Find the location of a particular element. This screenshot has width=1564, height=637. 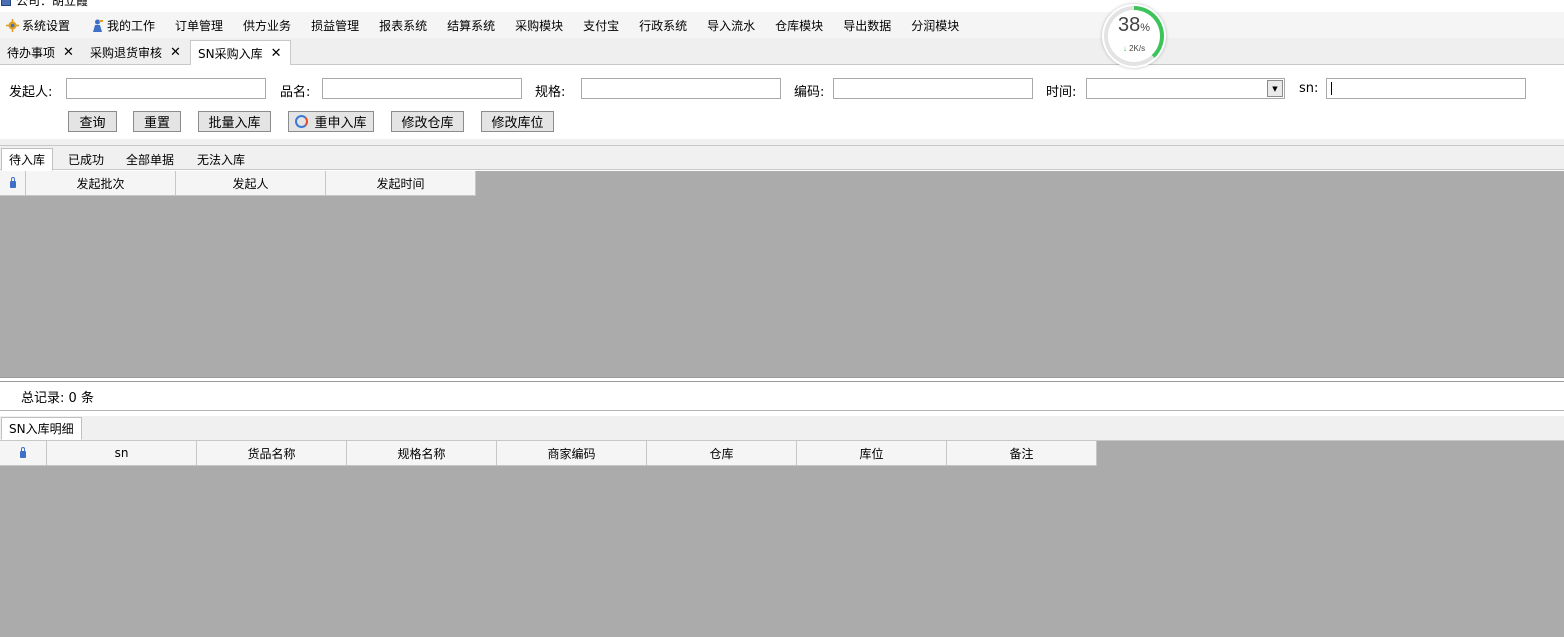

menu-system-settings: 系统设置 is located at coordinates (42, 25).